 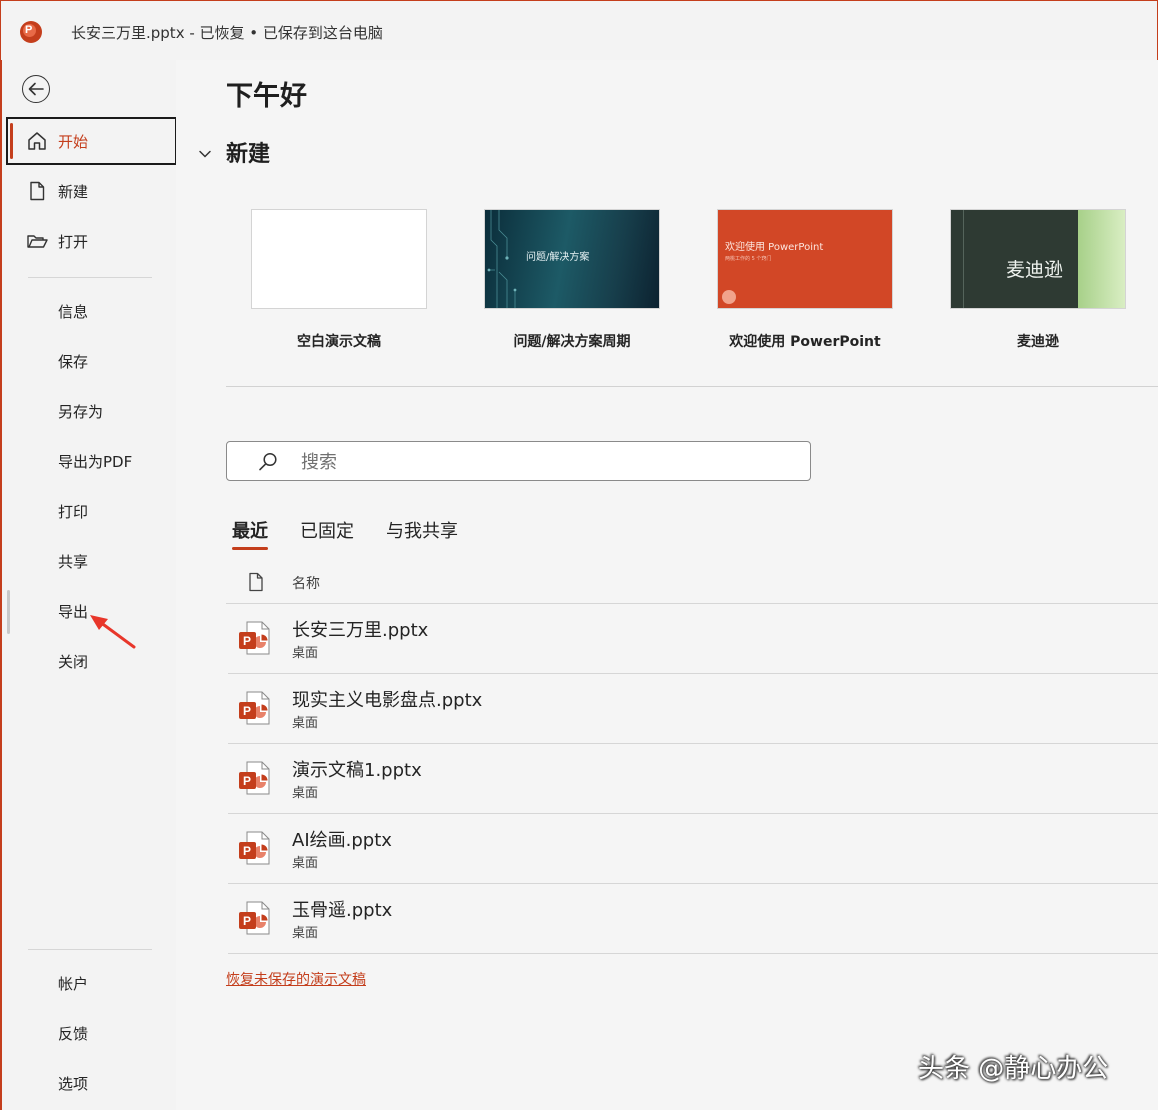 What do you see at coordinates (91, 361) in the screenshot?
I see `sidebar-item-save: 保存` at bounding box center [91, 361].